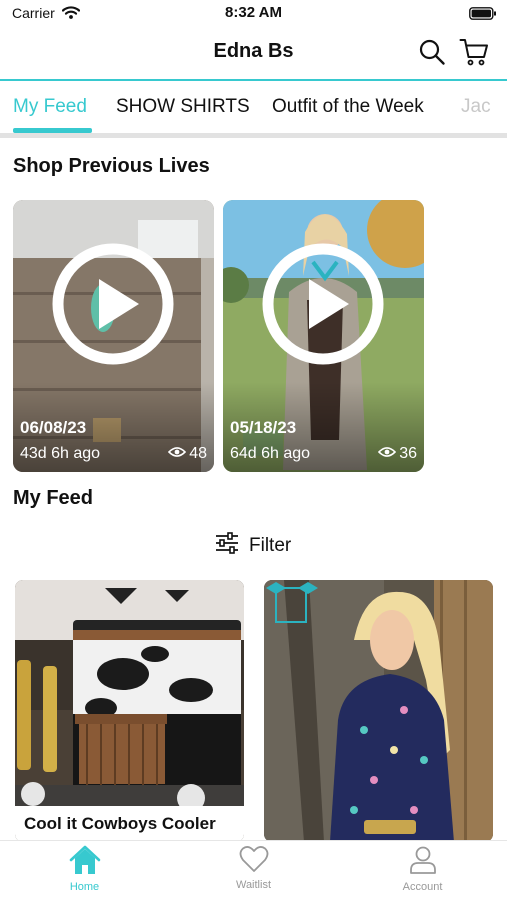 The image size is (507, 900). I want to click on live-views: 48, so click(187, 454).